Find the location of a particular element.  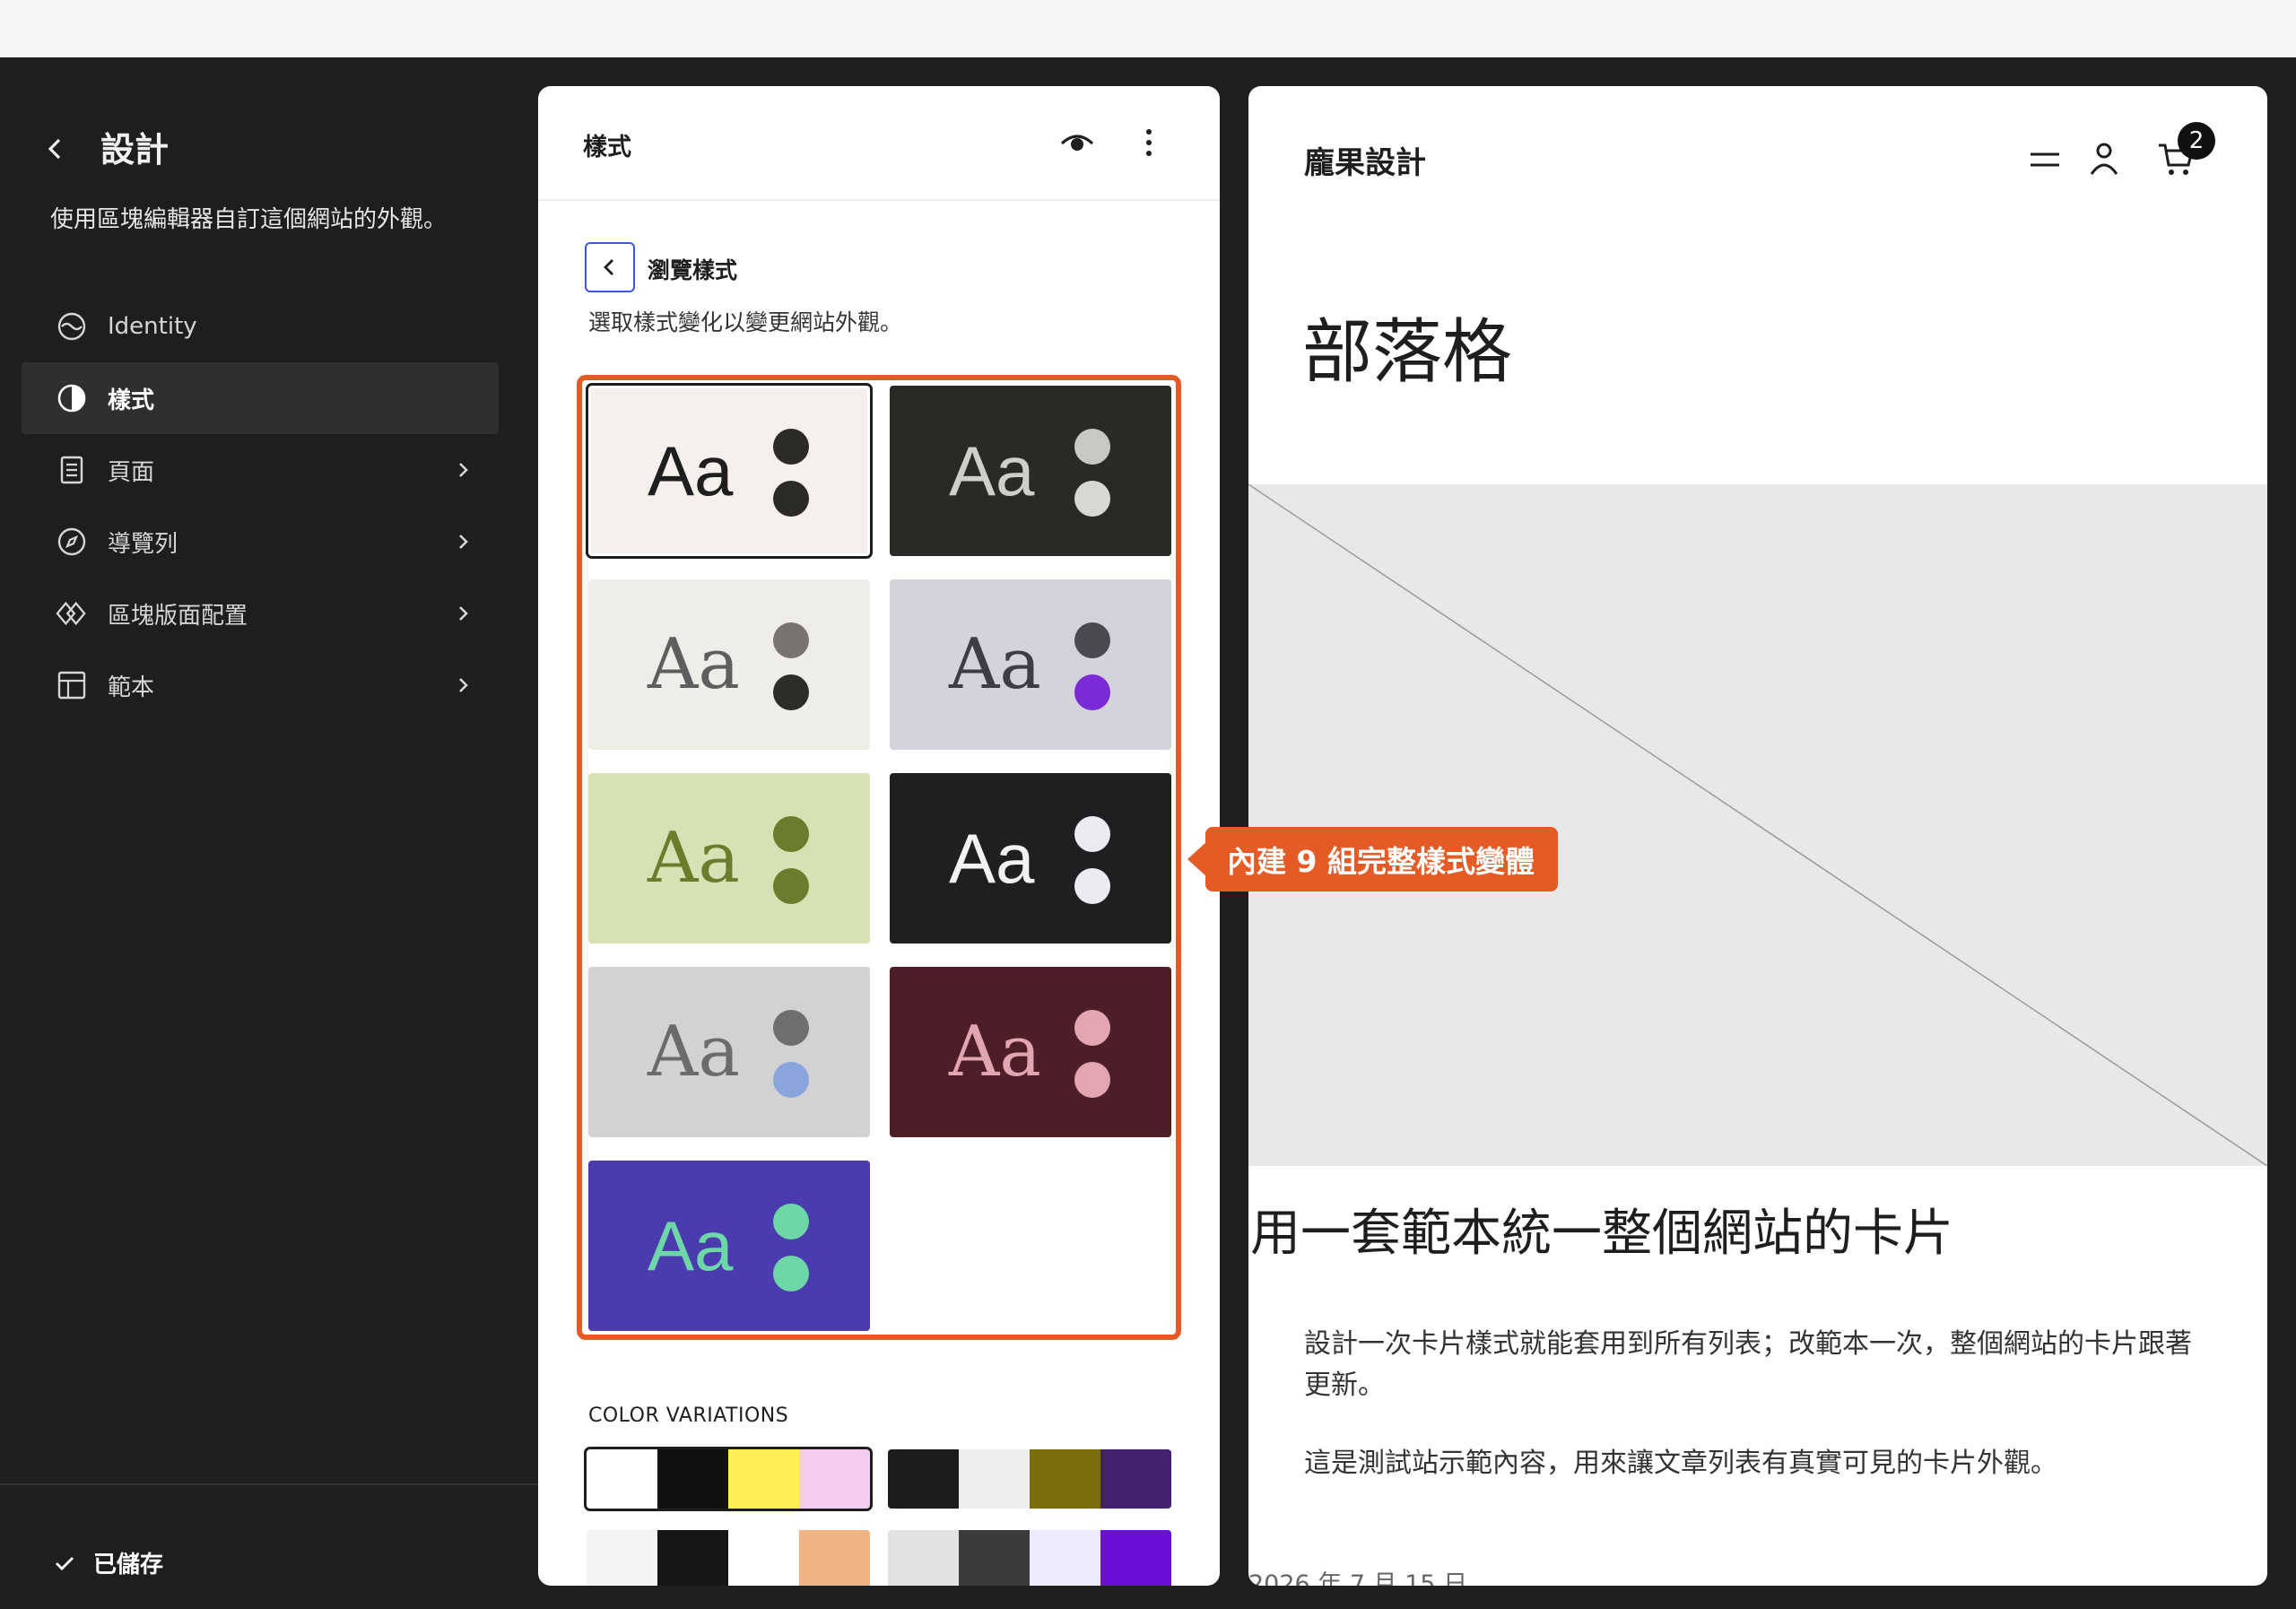

style-variation-8: Aa is located at coordinates (1030, 1052).